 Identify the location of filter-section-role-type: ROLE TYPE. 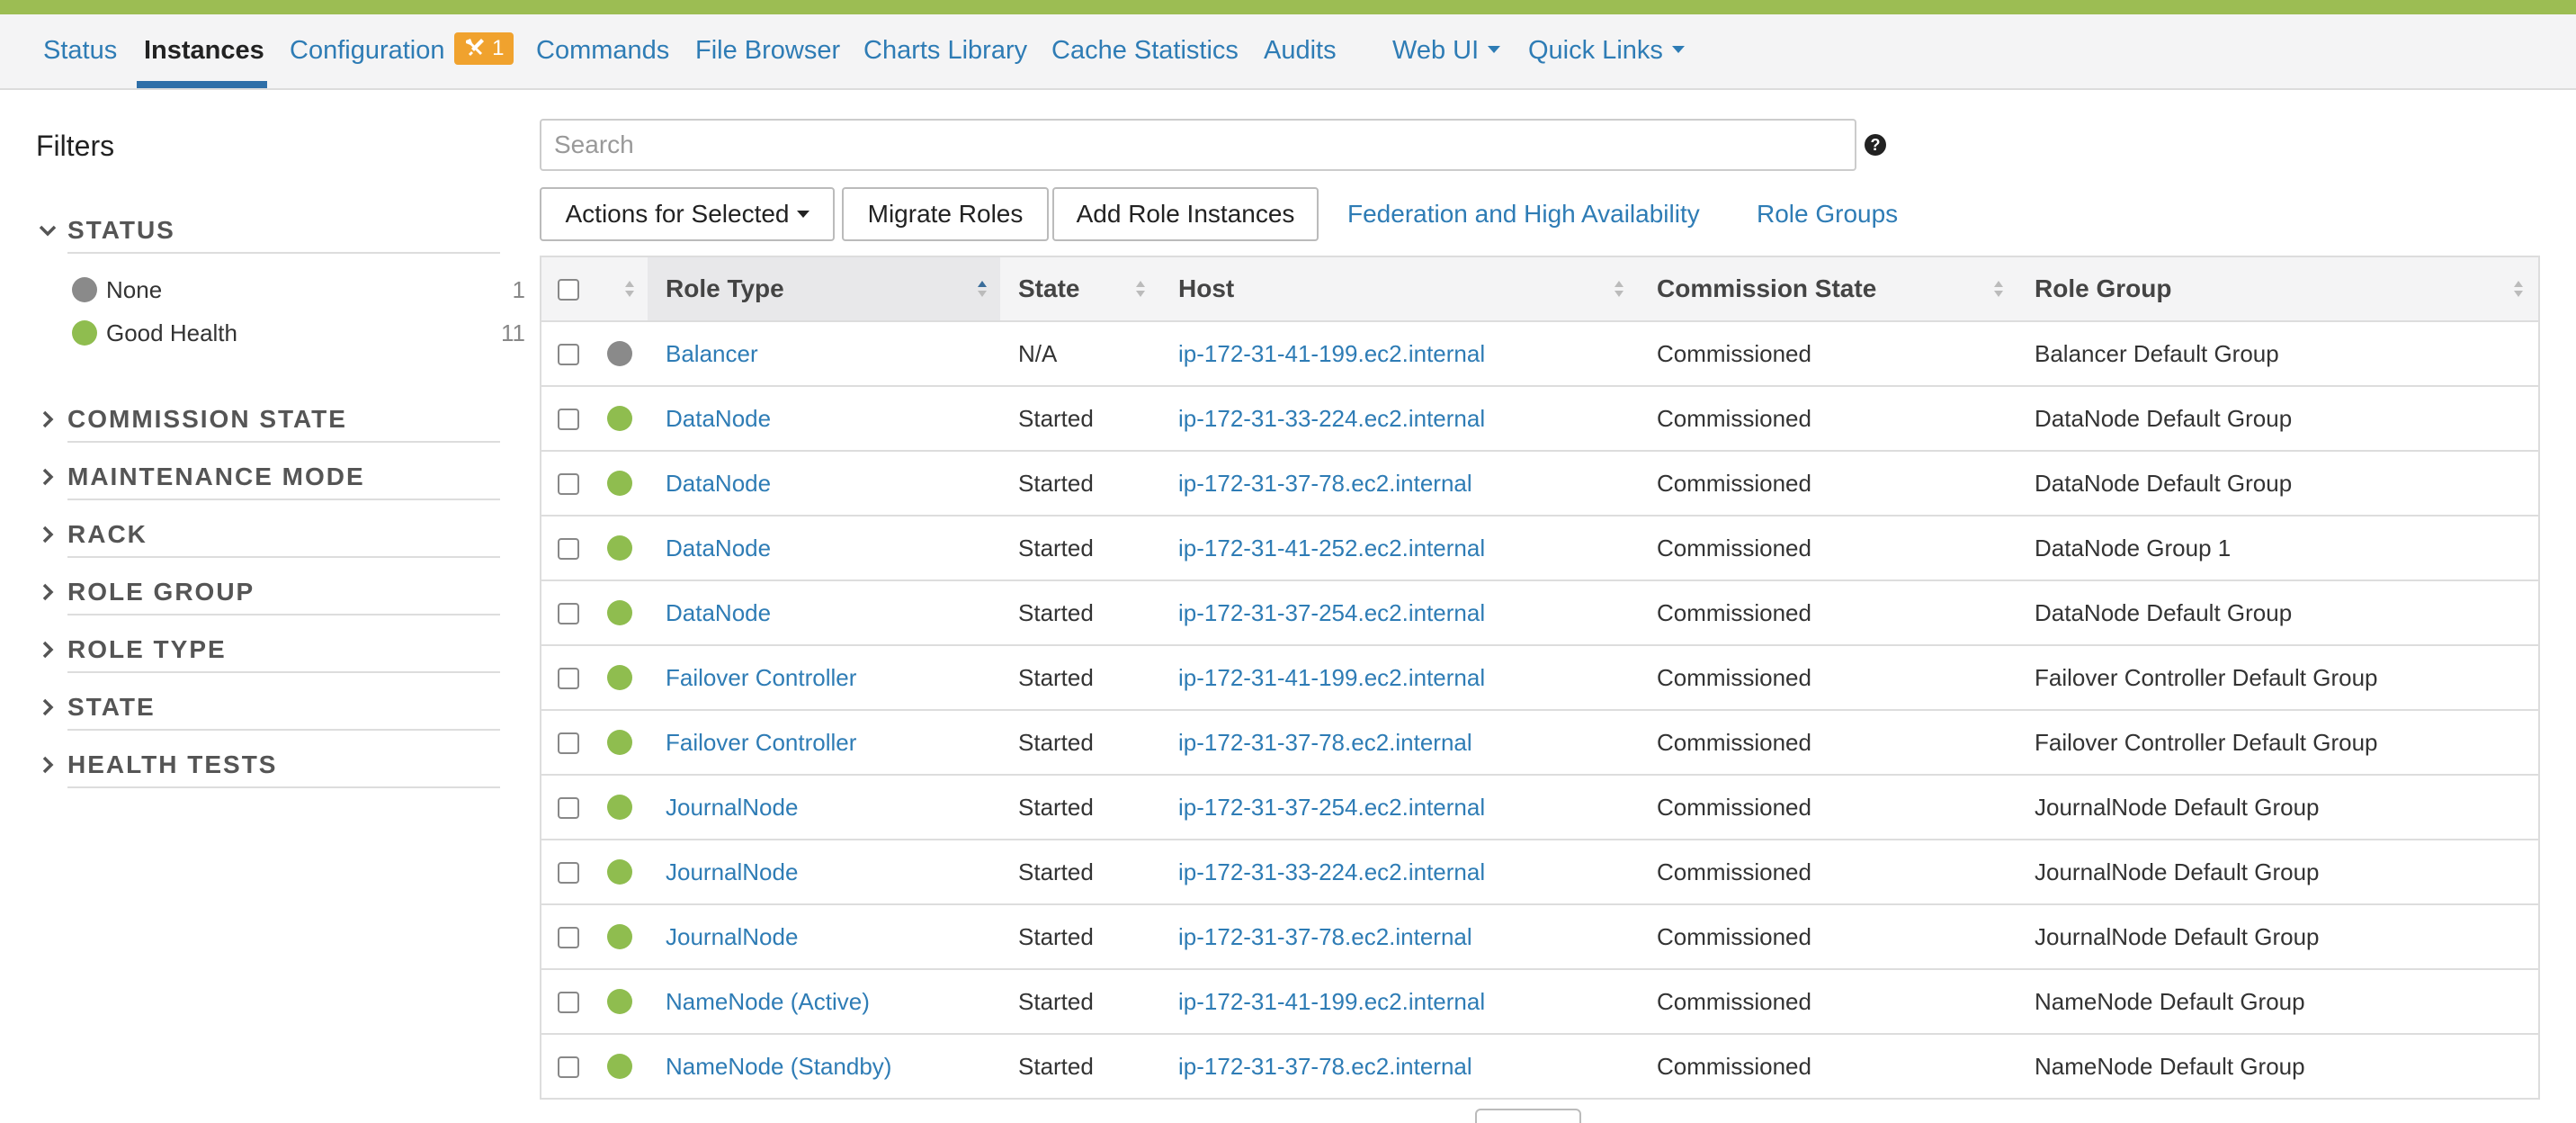
(268, 650).